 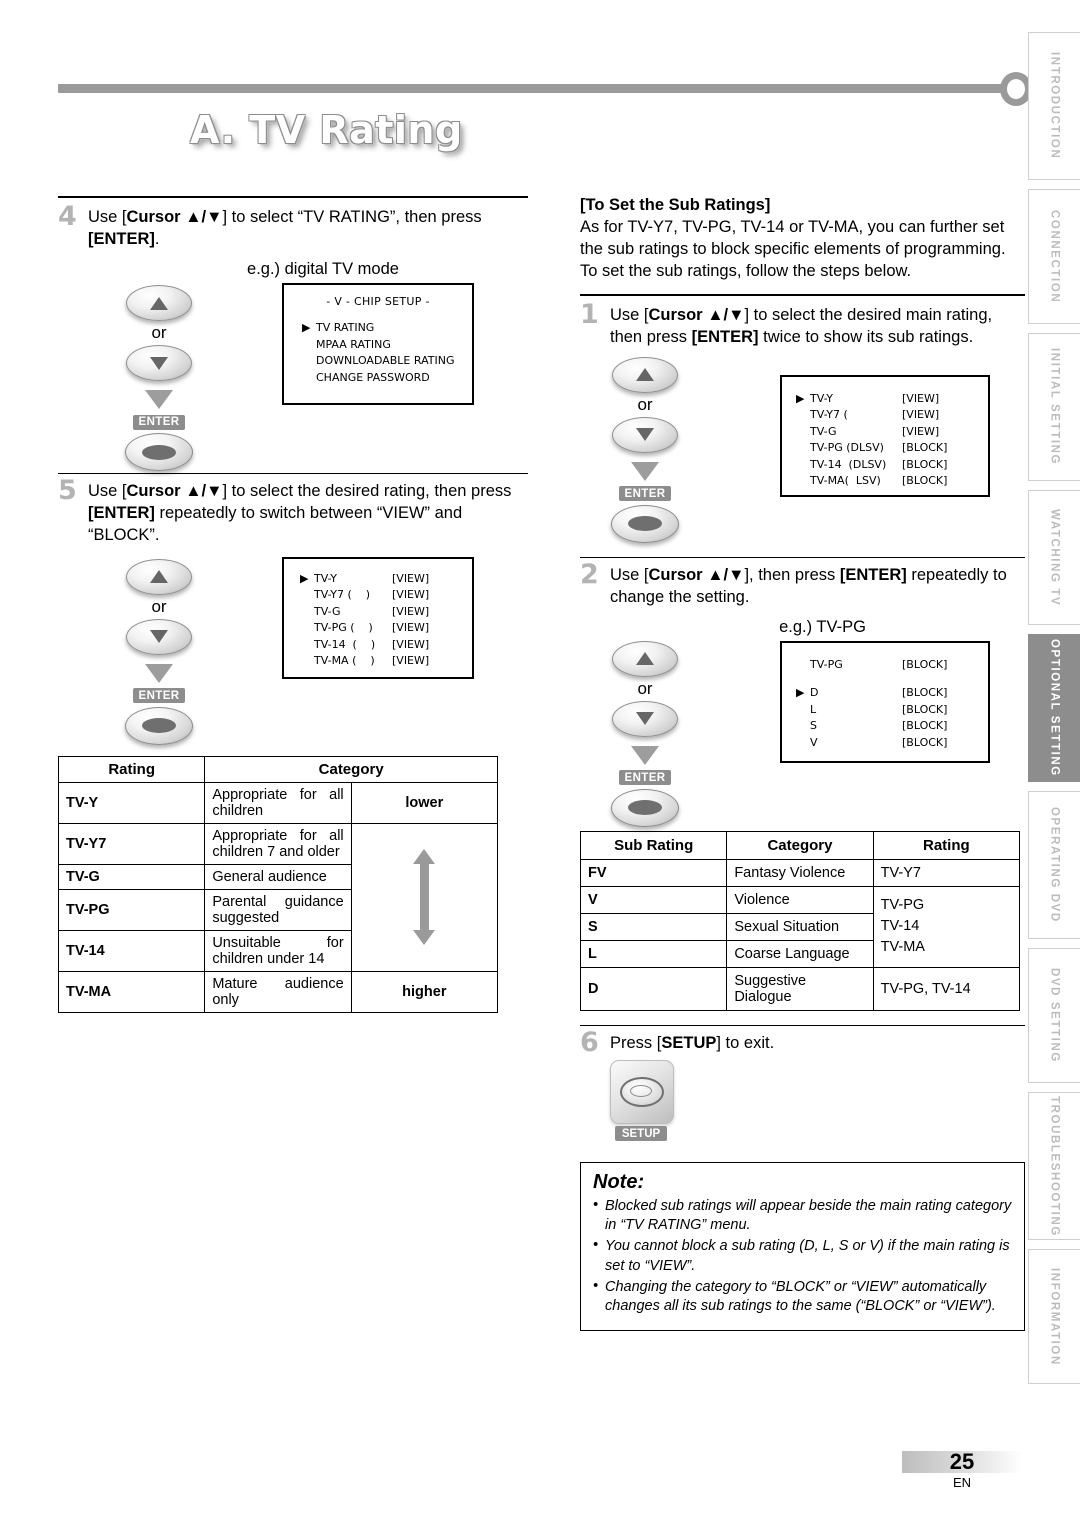 I want to click on main-rating-row: TV-G [VIEW], so click(x=892, y=432).